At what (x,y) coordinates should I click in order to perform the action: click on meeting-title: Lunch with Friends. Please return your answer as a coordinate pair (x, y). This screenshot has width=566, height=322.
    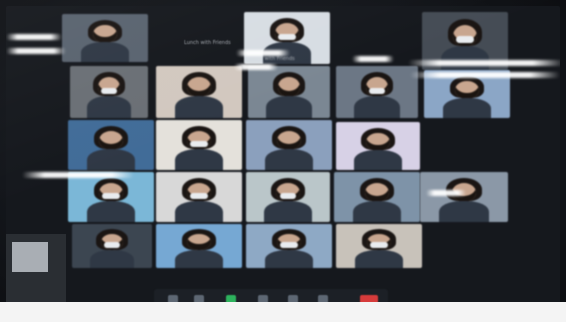
    Looking at the image, I should click on (207, 43).